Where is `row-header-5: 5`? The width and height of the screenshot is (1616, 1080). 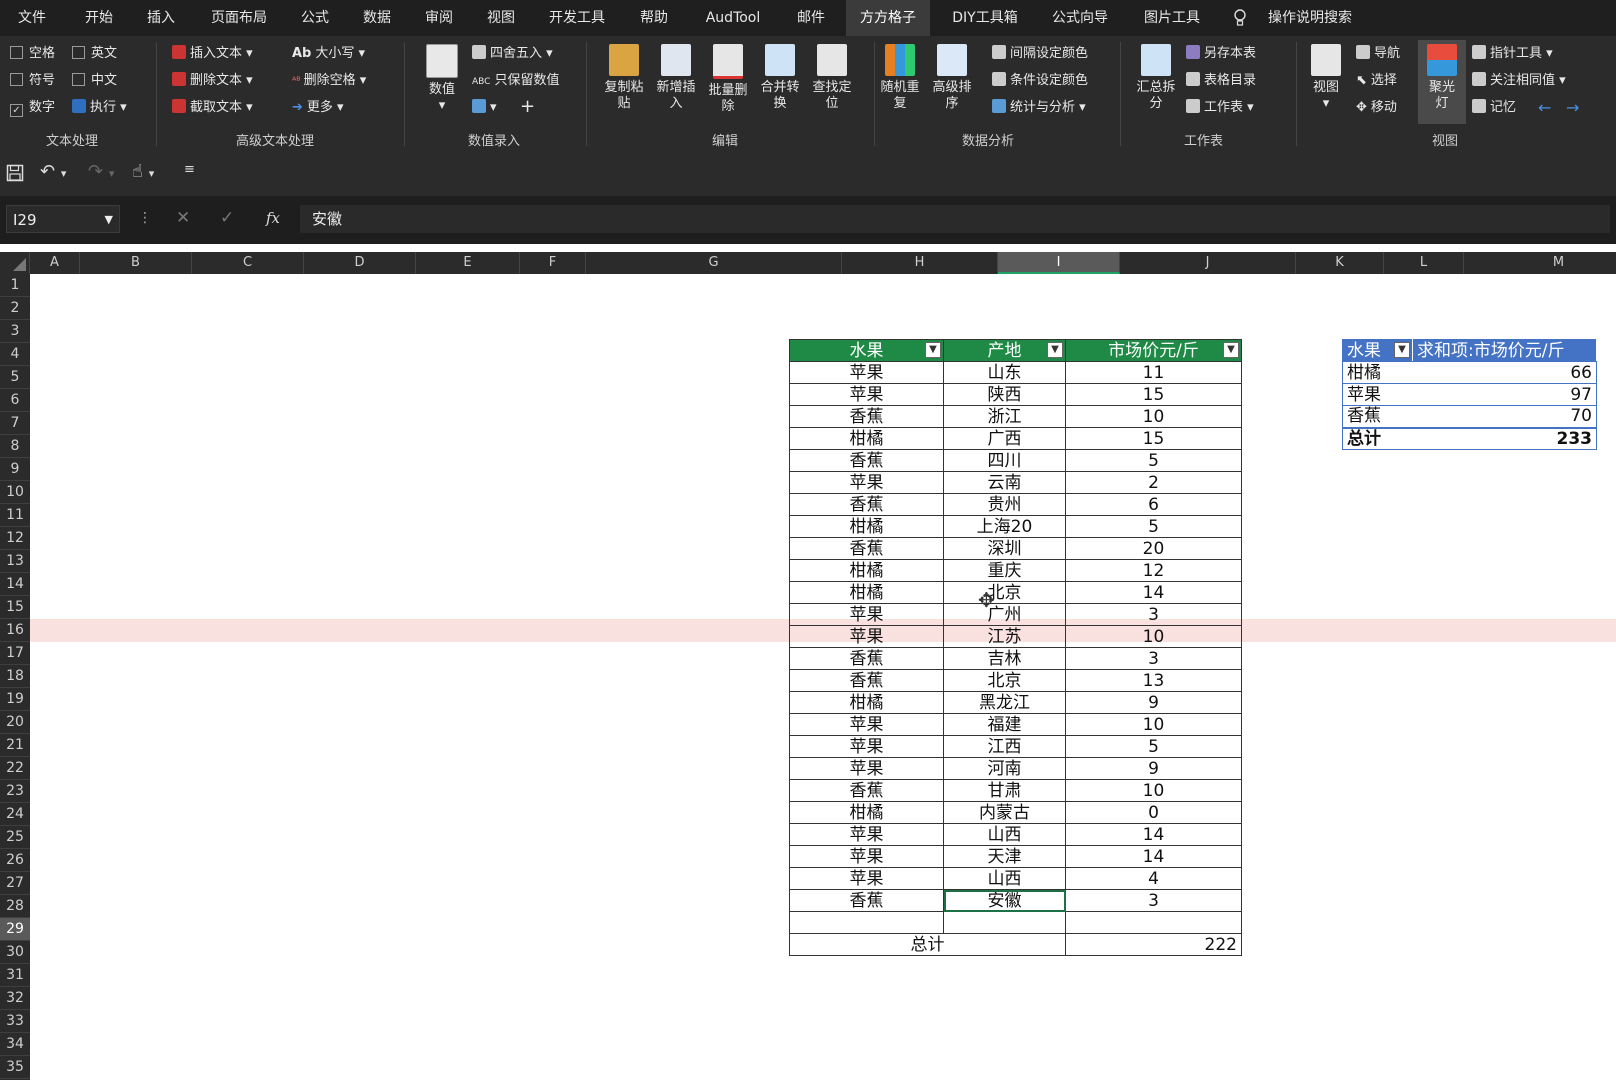
row-header-5: 5 is located at coordinates (15, 377).